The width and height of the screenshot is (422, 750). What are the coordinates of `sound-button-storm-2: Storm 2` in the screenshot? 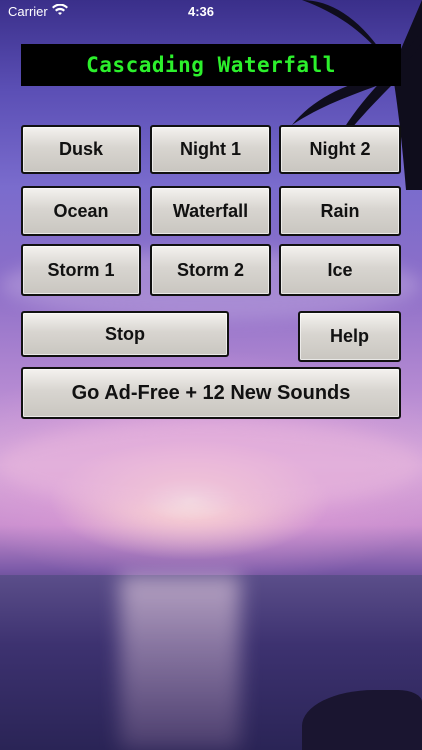 It's located at (210, 270).